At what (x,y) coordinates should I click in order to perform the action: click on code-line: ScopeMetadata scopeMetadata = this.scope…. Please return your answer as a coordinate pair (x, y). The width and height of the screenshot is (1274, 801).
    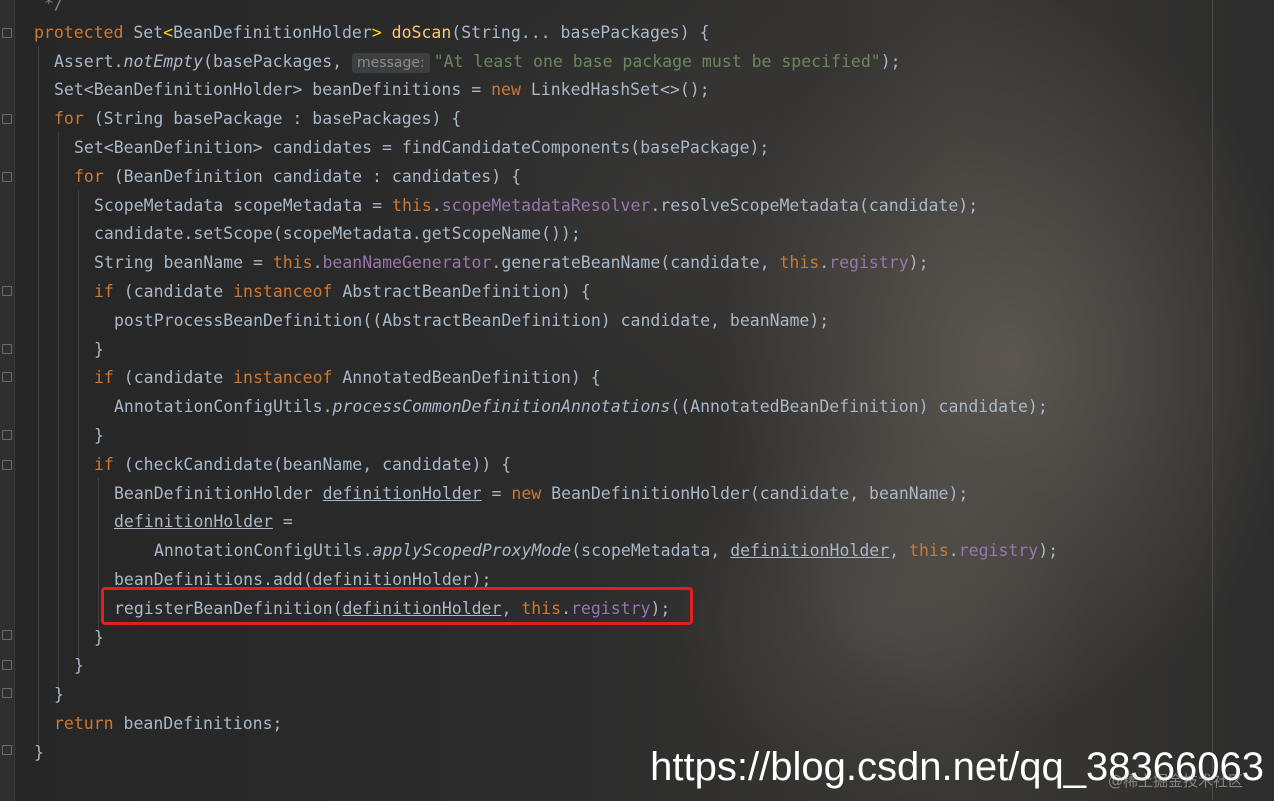
    Looking at the image, I should click on (546, 206).